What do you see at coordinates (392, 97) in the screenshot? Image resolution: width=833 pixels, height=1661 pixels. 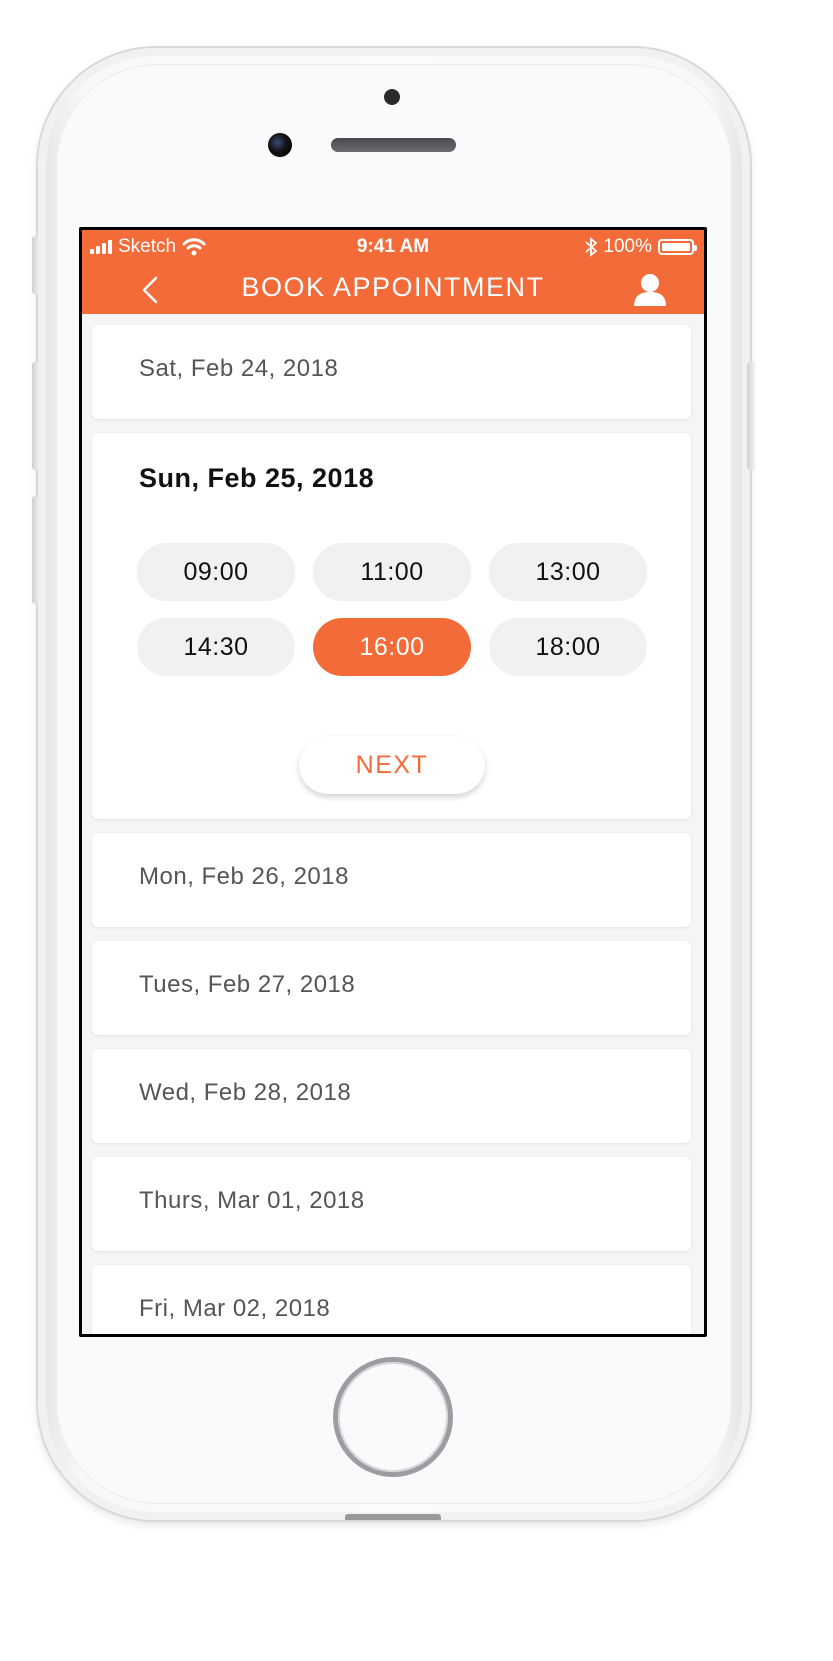 I see `proximity-sensor` at bounding box center [392, 97].